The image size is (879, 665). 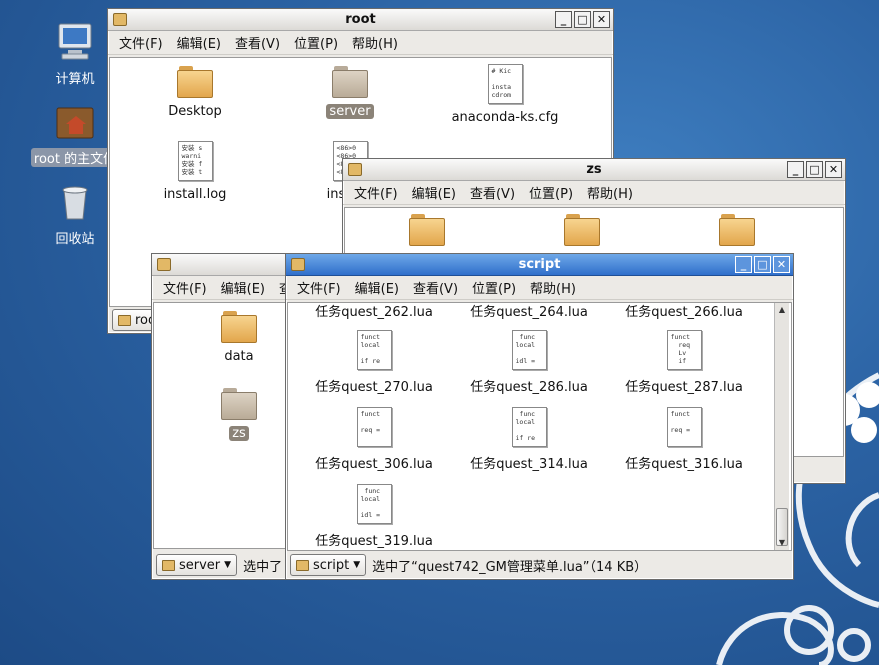 I want to click on file-item: func local idl = 任务quest_319.lua, so click(x=374, y=516).